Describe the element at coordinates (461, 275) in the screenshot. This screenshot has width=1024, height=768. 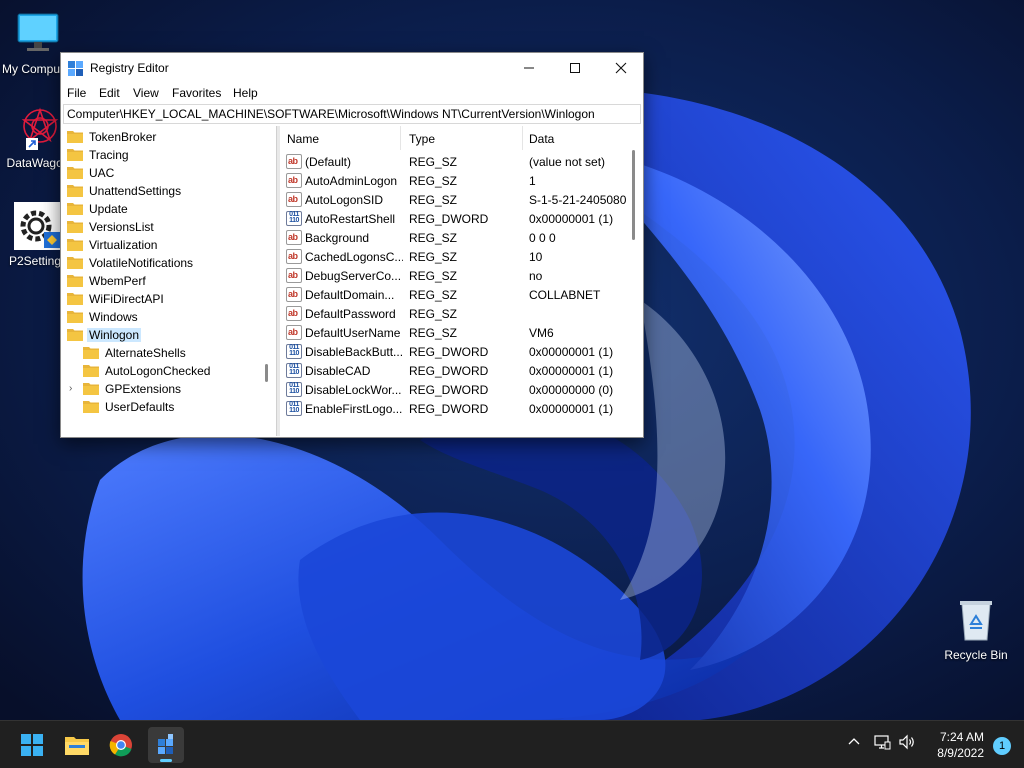
I see `value-row: ab DebugServerCo... REG_SZ no` at that location.